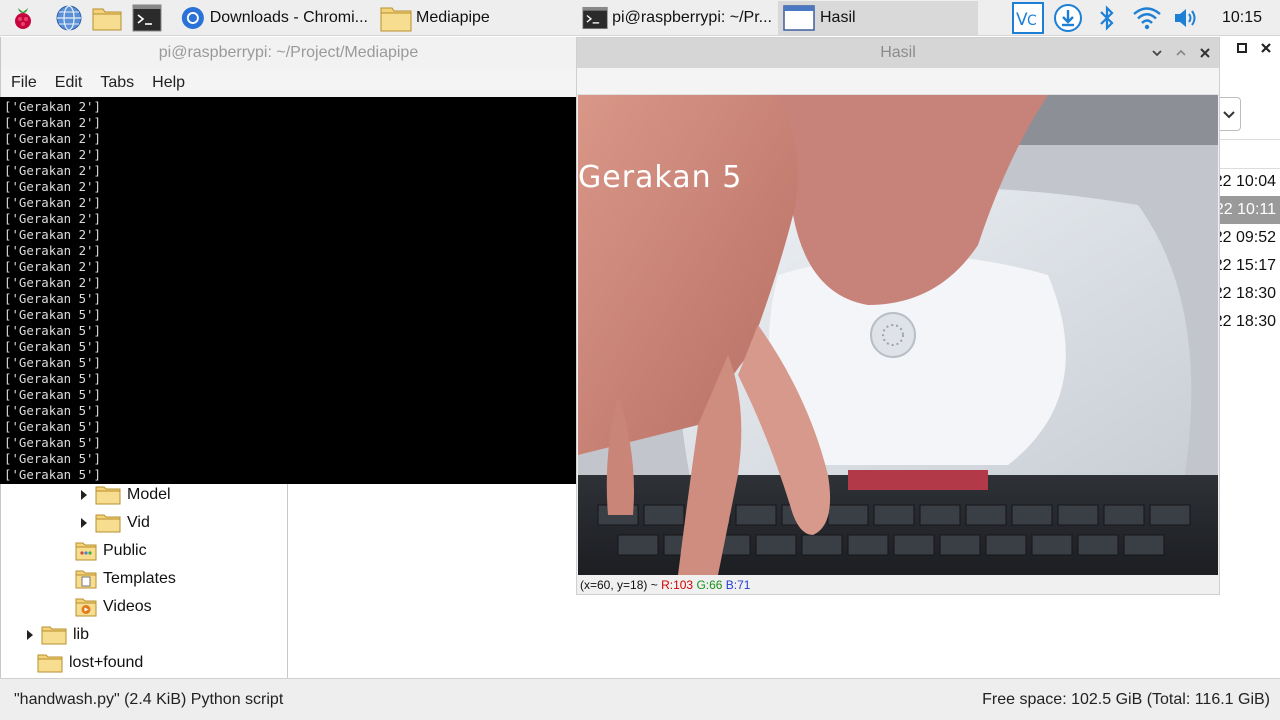  Describe the element at coordinates (1126, 699) in the screenshot. I see `free-space-info: Free space: 102.5 GiB (Total: 116.1 GiB)` at that location.